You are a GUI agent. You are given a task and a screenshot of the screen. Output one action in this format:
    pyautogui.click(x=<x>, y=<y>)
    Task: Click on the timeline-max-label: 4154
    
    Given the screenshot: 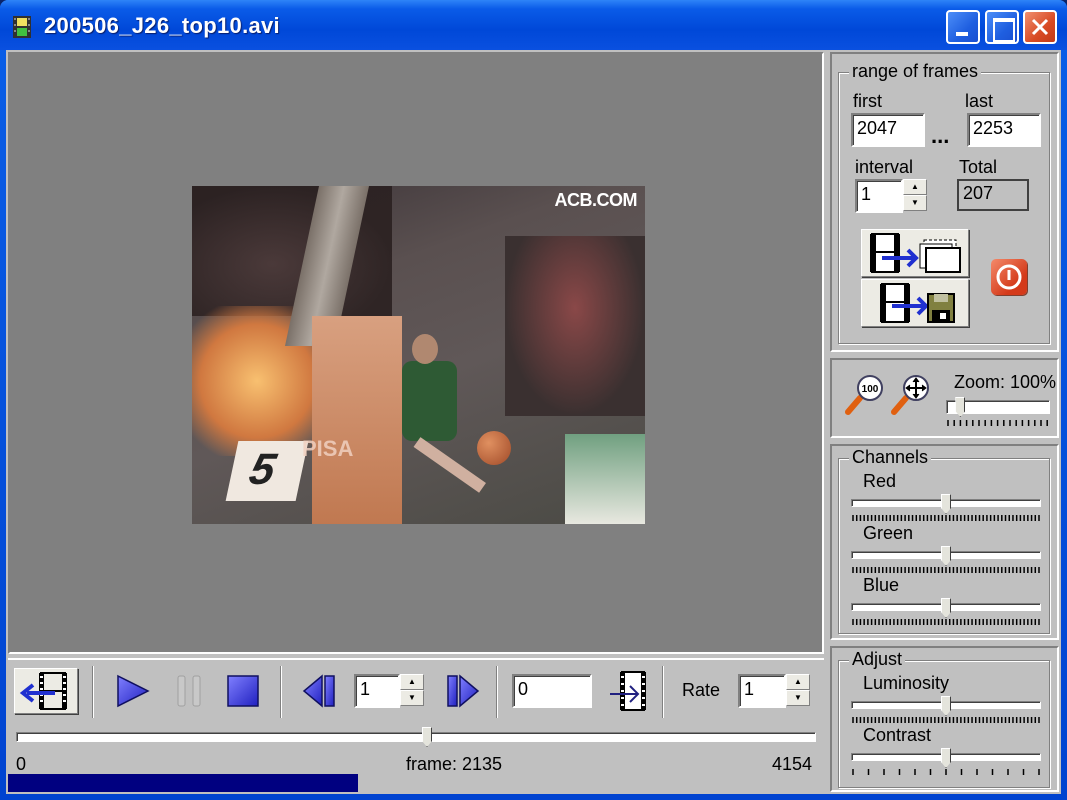 What is the action you would take?
    pyautogui.click(x=792, y=764)
    